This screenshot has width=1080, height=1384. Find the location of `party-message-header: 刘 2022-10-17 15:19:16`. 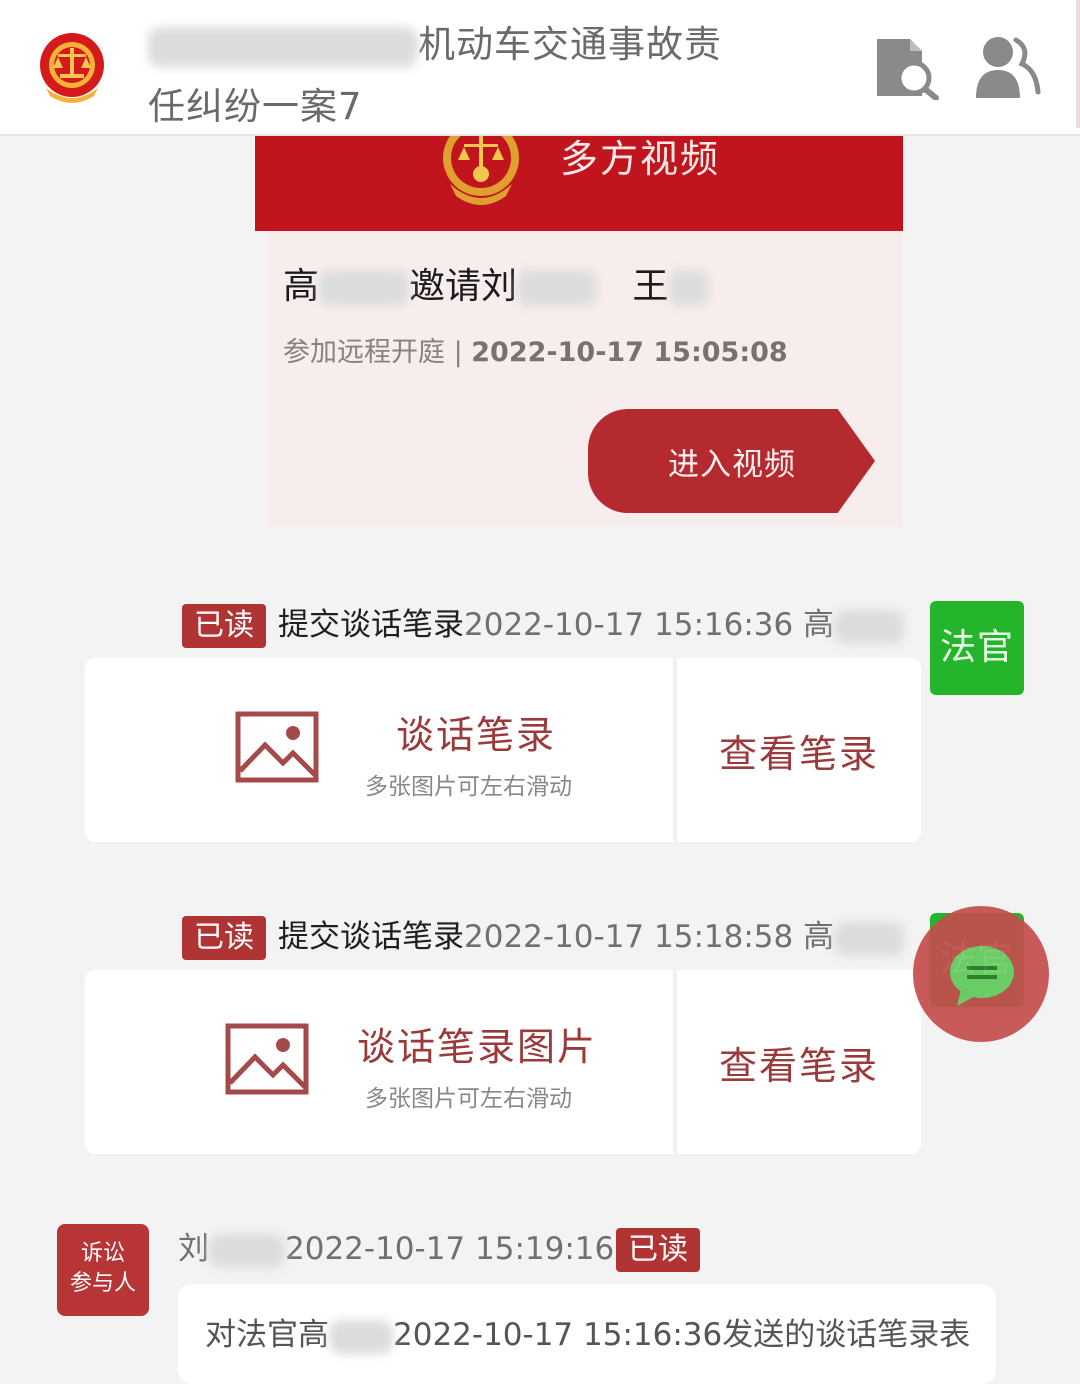

party-message-header: 刘 2022-10-17 15:19:16 is located at coordinates (396, 1249).